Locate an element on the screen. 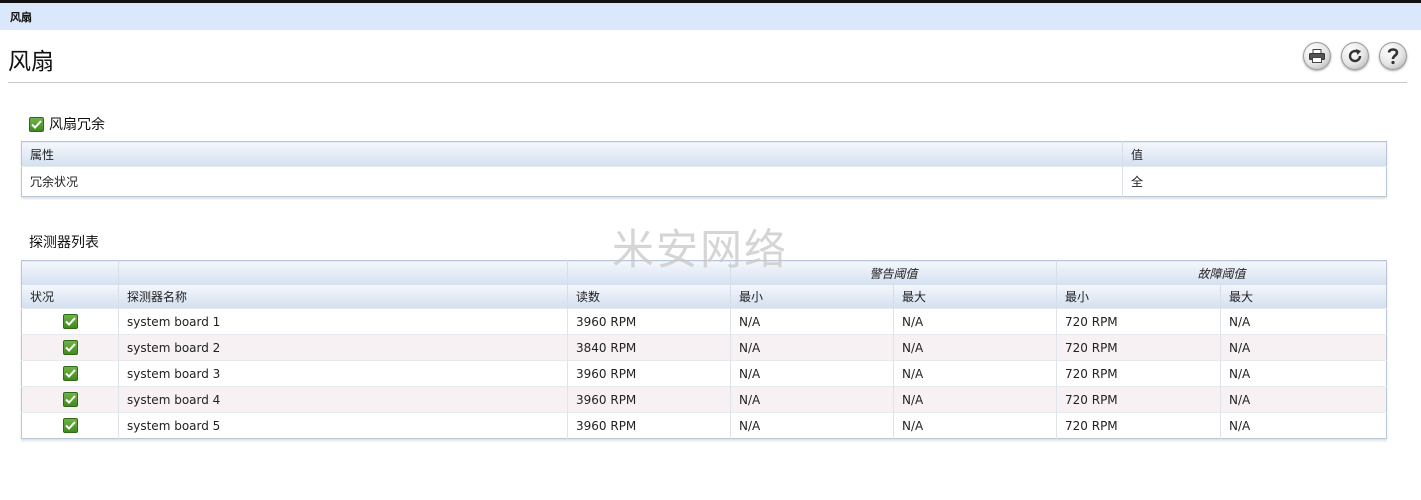 The image size is (1421, 500). column-header-failure-min: 最小 is located at coordinates (1138, 297).